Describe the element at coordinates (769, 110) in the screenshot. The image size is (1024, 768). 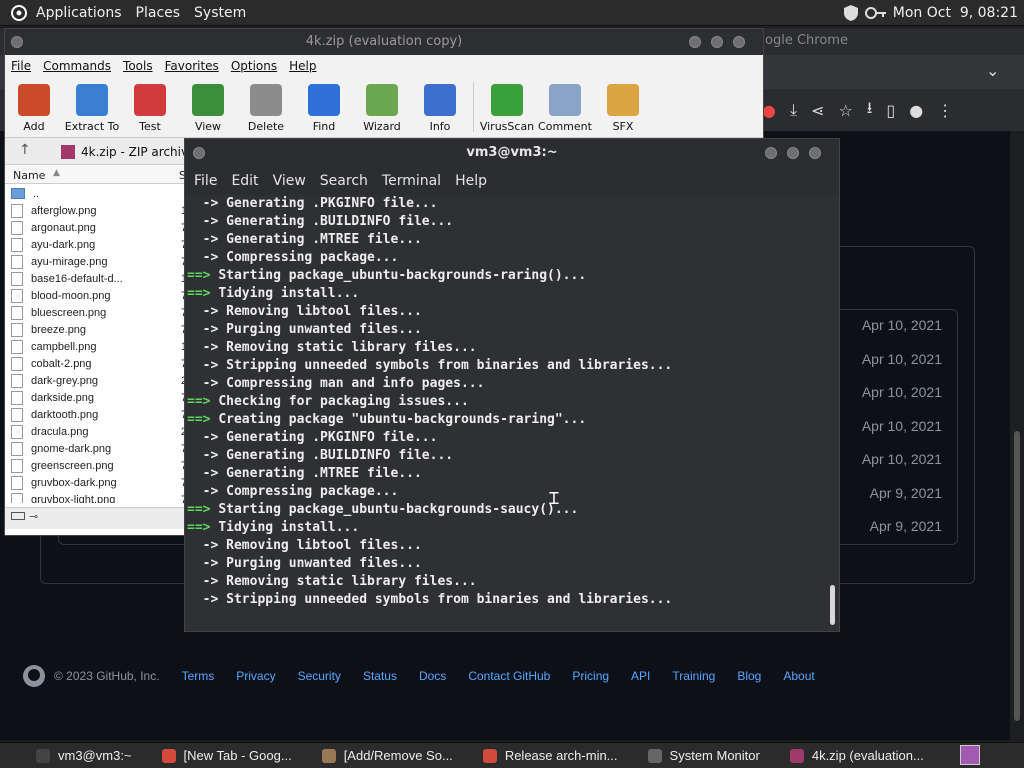
I see `google-icon: ●` at that location.